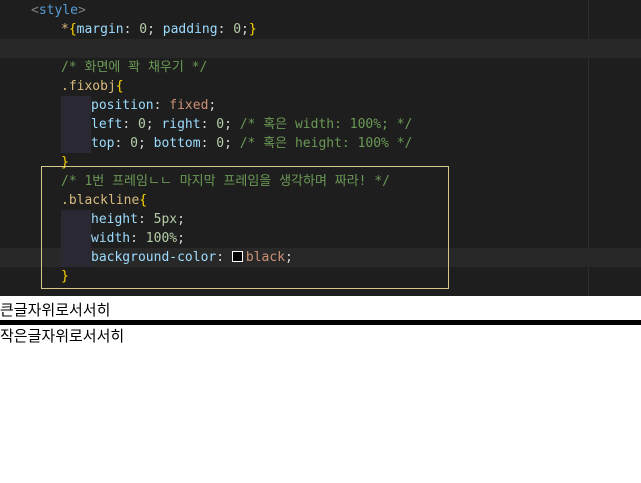 The image size is (641, 483). What do you see at coordinates (161, 238) in the screenshot?
I see `code-token: 100%` at bounding box center [161, 238].